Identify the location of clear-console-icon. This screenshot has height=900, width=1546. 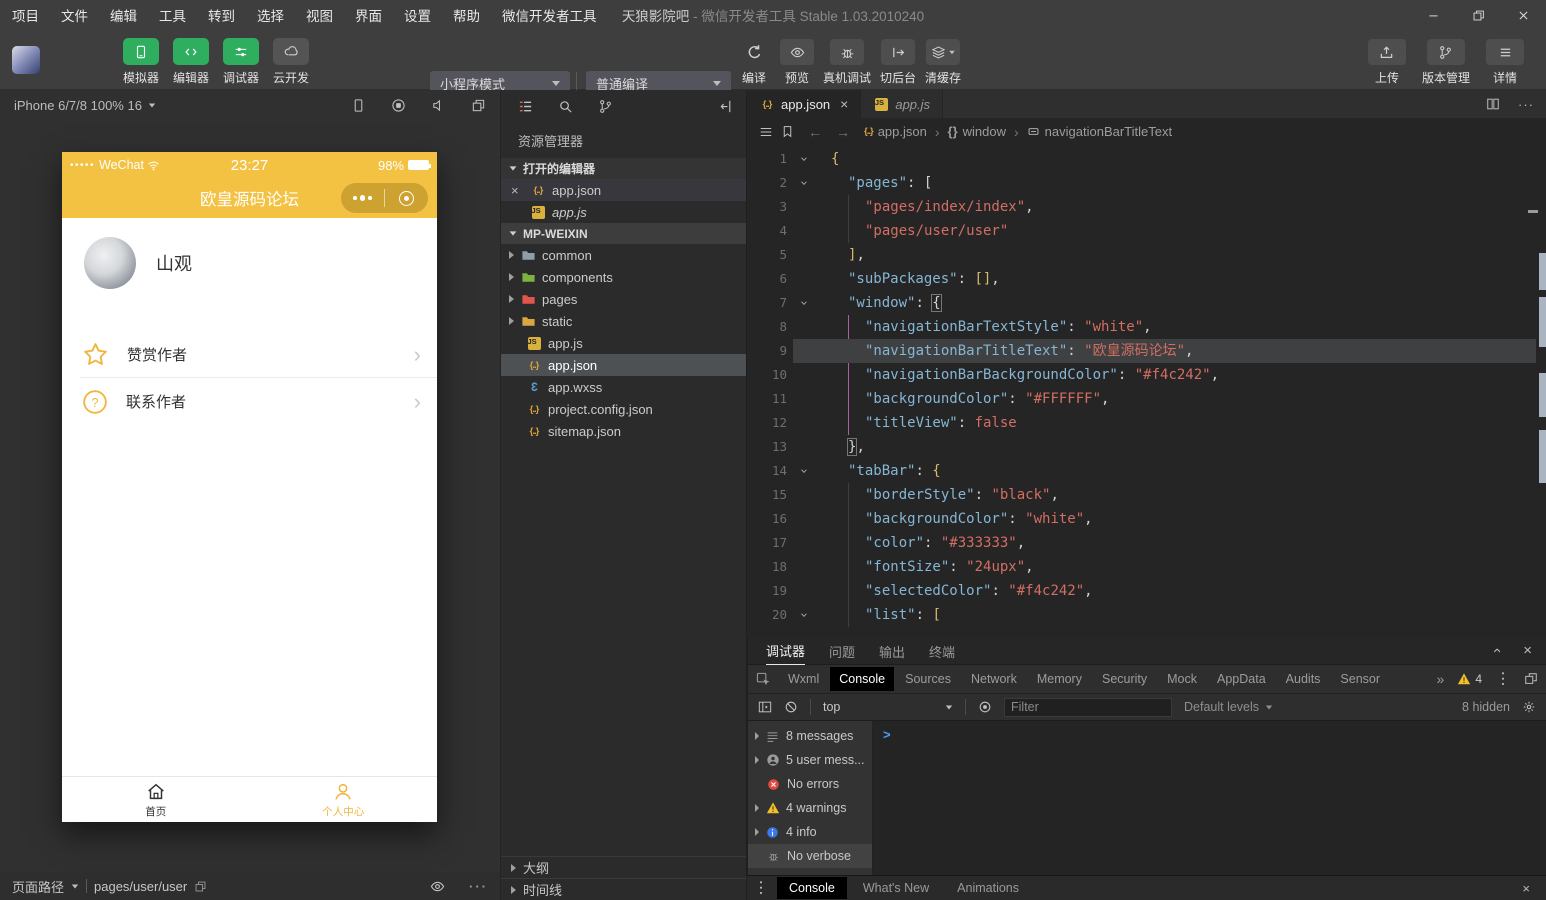
(791, 707).